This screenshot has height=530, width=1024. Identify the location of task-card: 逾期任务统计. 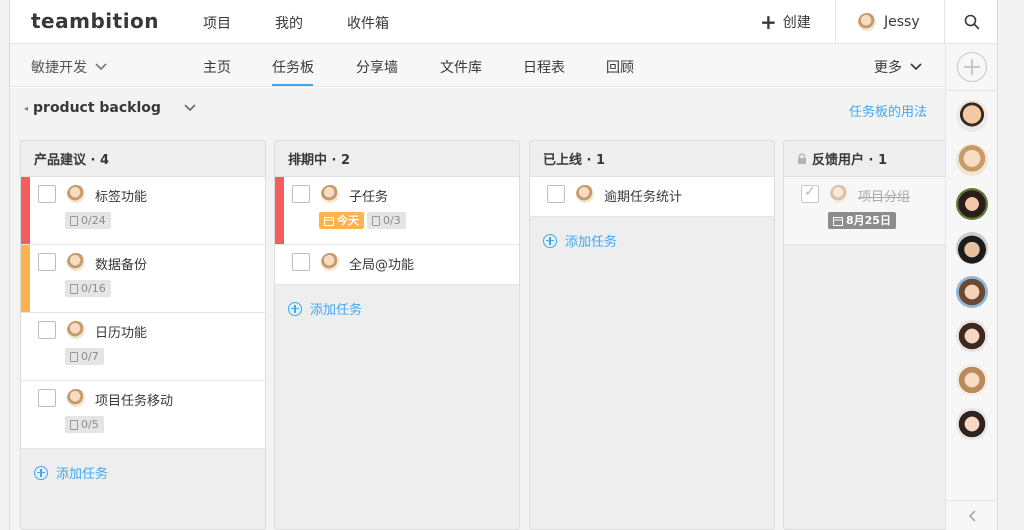
(652, 197).